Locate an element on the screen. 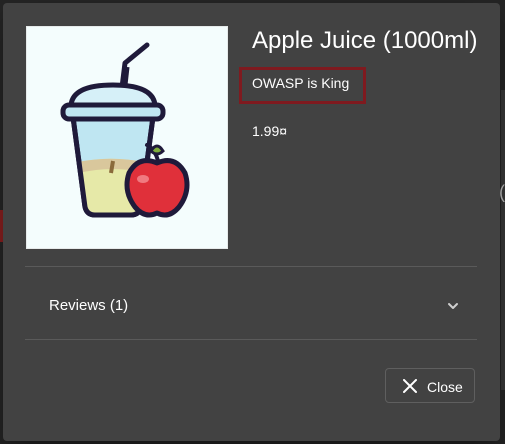  close-button: Close is located at coordinates (430, 385).